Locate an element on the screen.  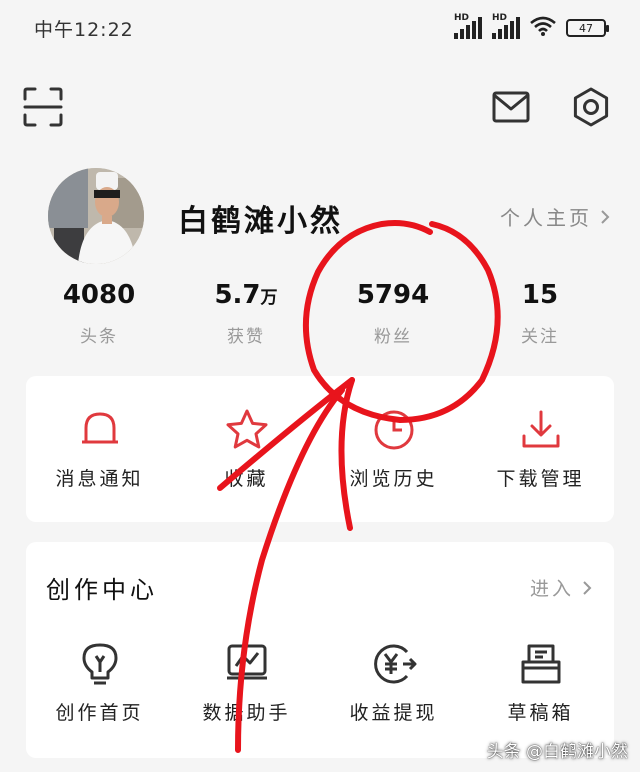
quick-action-history: 浏览历史 is located at coordinates (393, 448).